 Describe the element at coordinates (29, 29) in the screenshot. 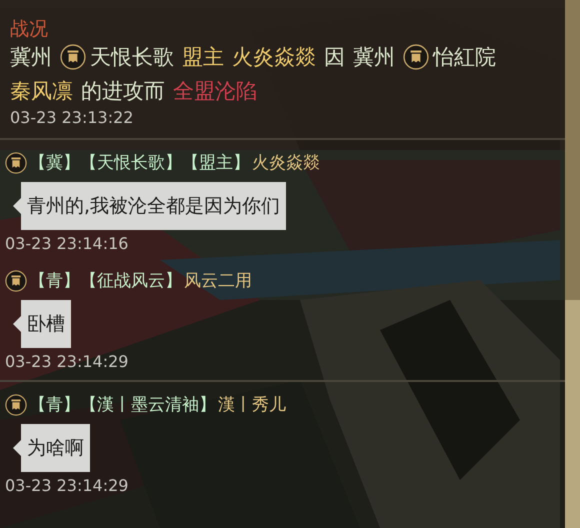

I see `report-title: 战况` at that location.